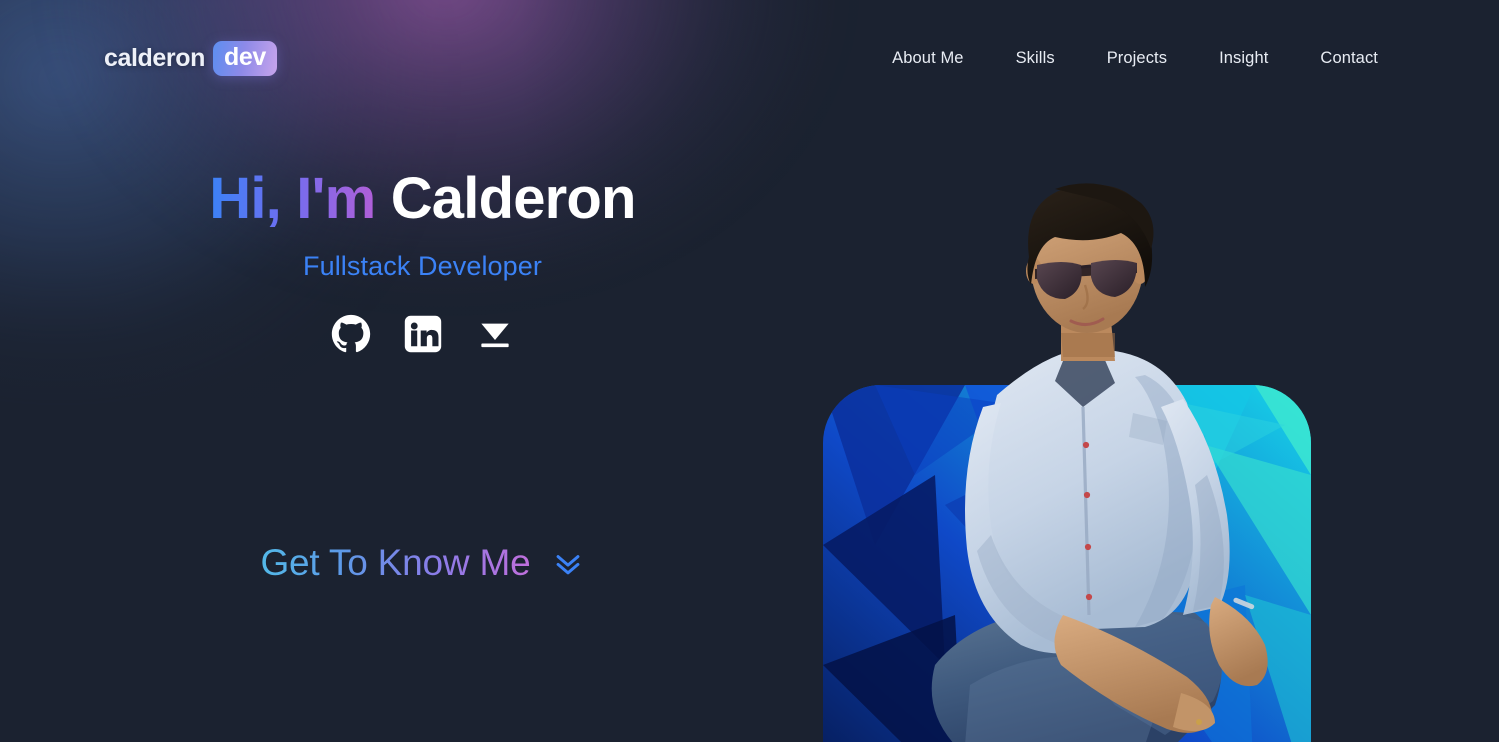 The image size is (1499, 742). I want to click on brand-badge-text: dev, so click(245, 58).